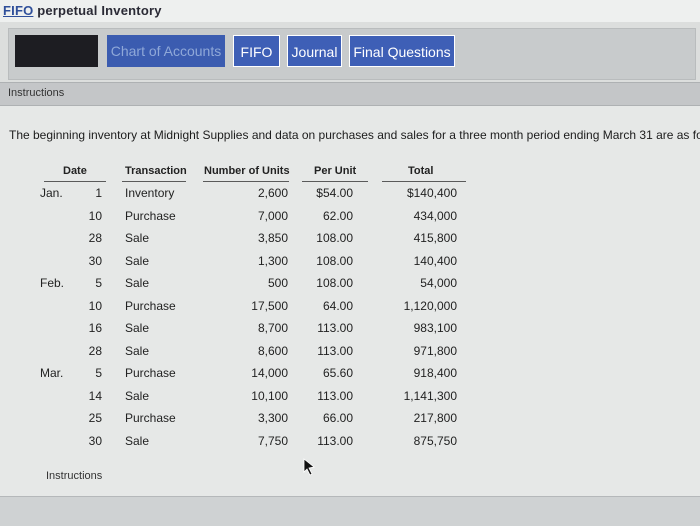 The image size is (700, 526). Describe the element at coordinates (430, 306) in the screenshot. I see `cell-total: 1,120,000` at that location.